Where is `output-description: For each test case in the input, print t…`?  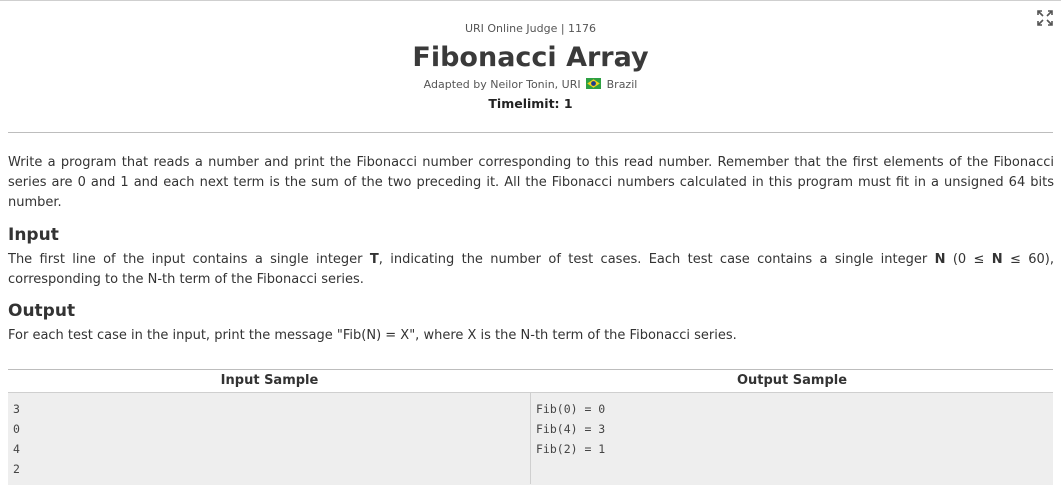
output-description: For each test case in the input, print t… is located at coordinates (372, 335).